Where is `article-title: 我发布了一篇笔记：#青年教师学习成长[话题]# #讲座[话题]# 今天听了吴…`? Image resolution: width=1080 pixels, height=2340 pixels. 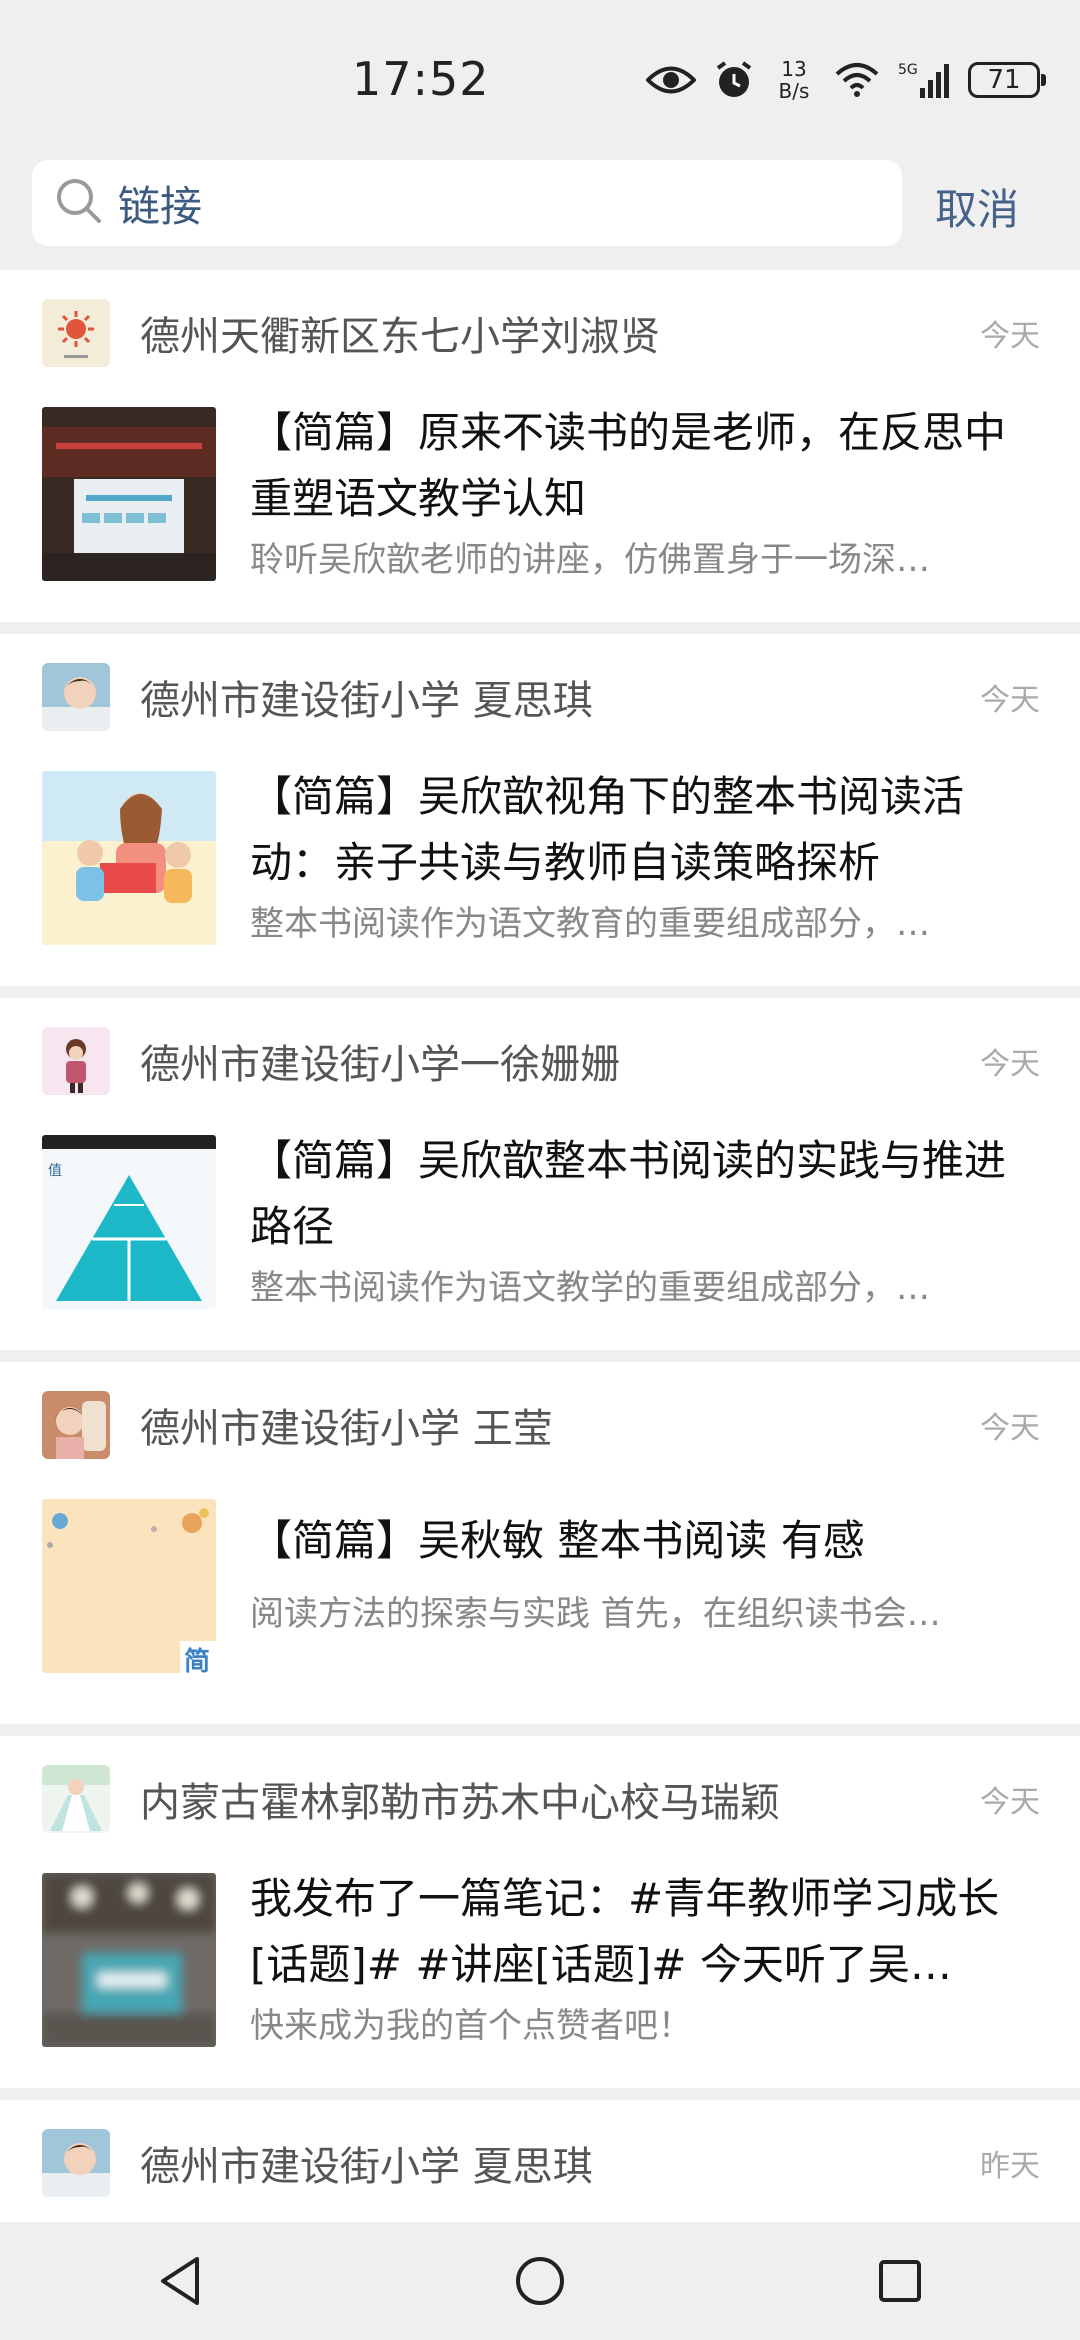 article-title: 我发布了一篇笔记：#青年教师学习成长[话题]# #讲座[话题]# 今天听了吴… is located at coordinates (645, 1932).